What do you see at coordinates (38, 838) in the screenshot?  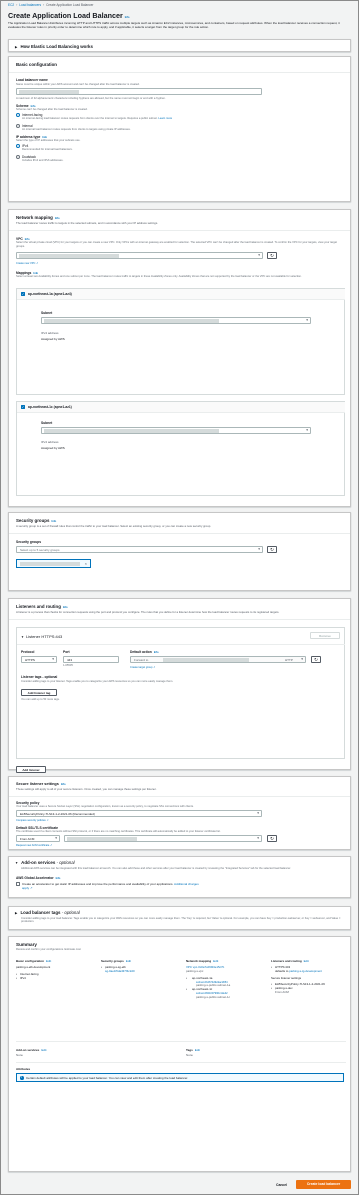 I see `cert-source-select: From ACM ▾` at bounding box center [38, 838].